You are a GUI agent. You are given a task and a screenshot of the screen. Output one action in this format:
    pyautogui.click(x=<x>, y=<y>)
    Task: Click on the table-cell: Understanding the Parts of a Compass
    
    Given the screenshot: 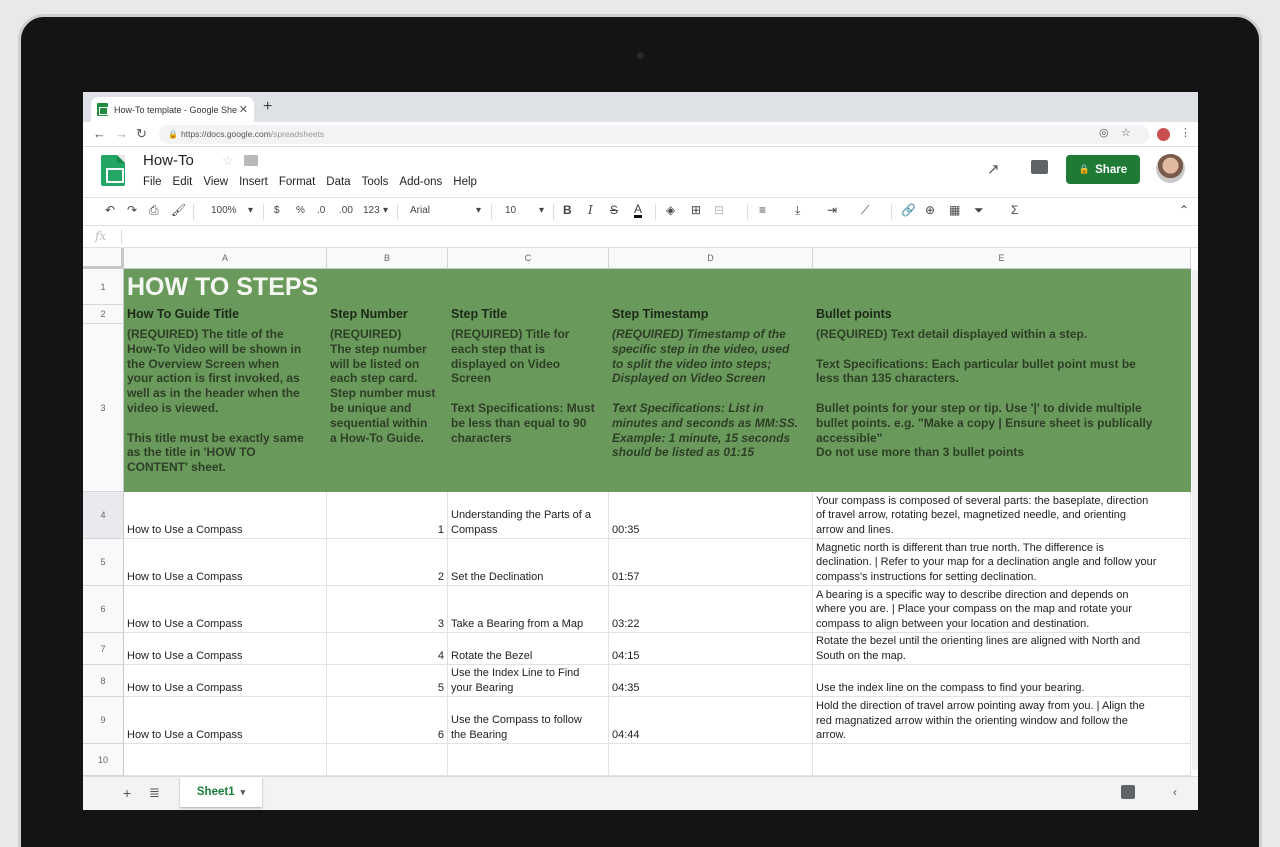 What is the action you would take?
    pyautogui.click(x=528, y=515)
    